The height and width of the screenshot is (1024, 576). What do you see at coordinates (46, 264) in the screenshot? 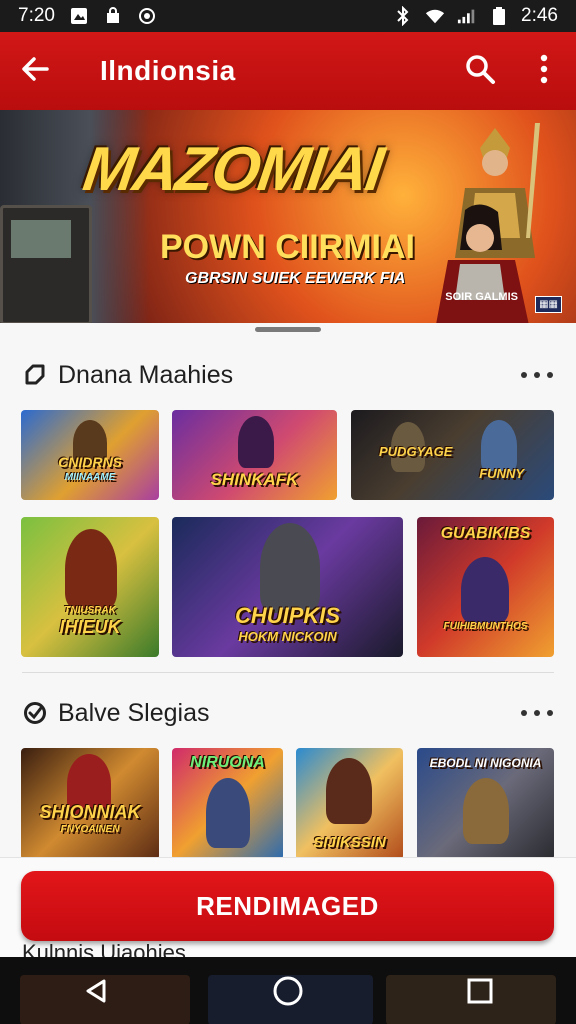
I see `banner-arcade-machine` at bounding box center [46, 264].